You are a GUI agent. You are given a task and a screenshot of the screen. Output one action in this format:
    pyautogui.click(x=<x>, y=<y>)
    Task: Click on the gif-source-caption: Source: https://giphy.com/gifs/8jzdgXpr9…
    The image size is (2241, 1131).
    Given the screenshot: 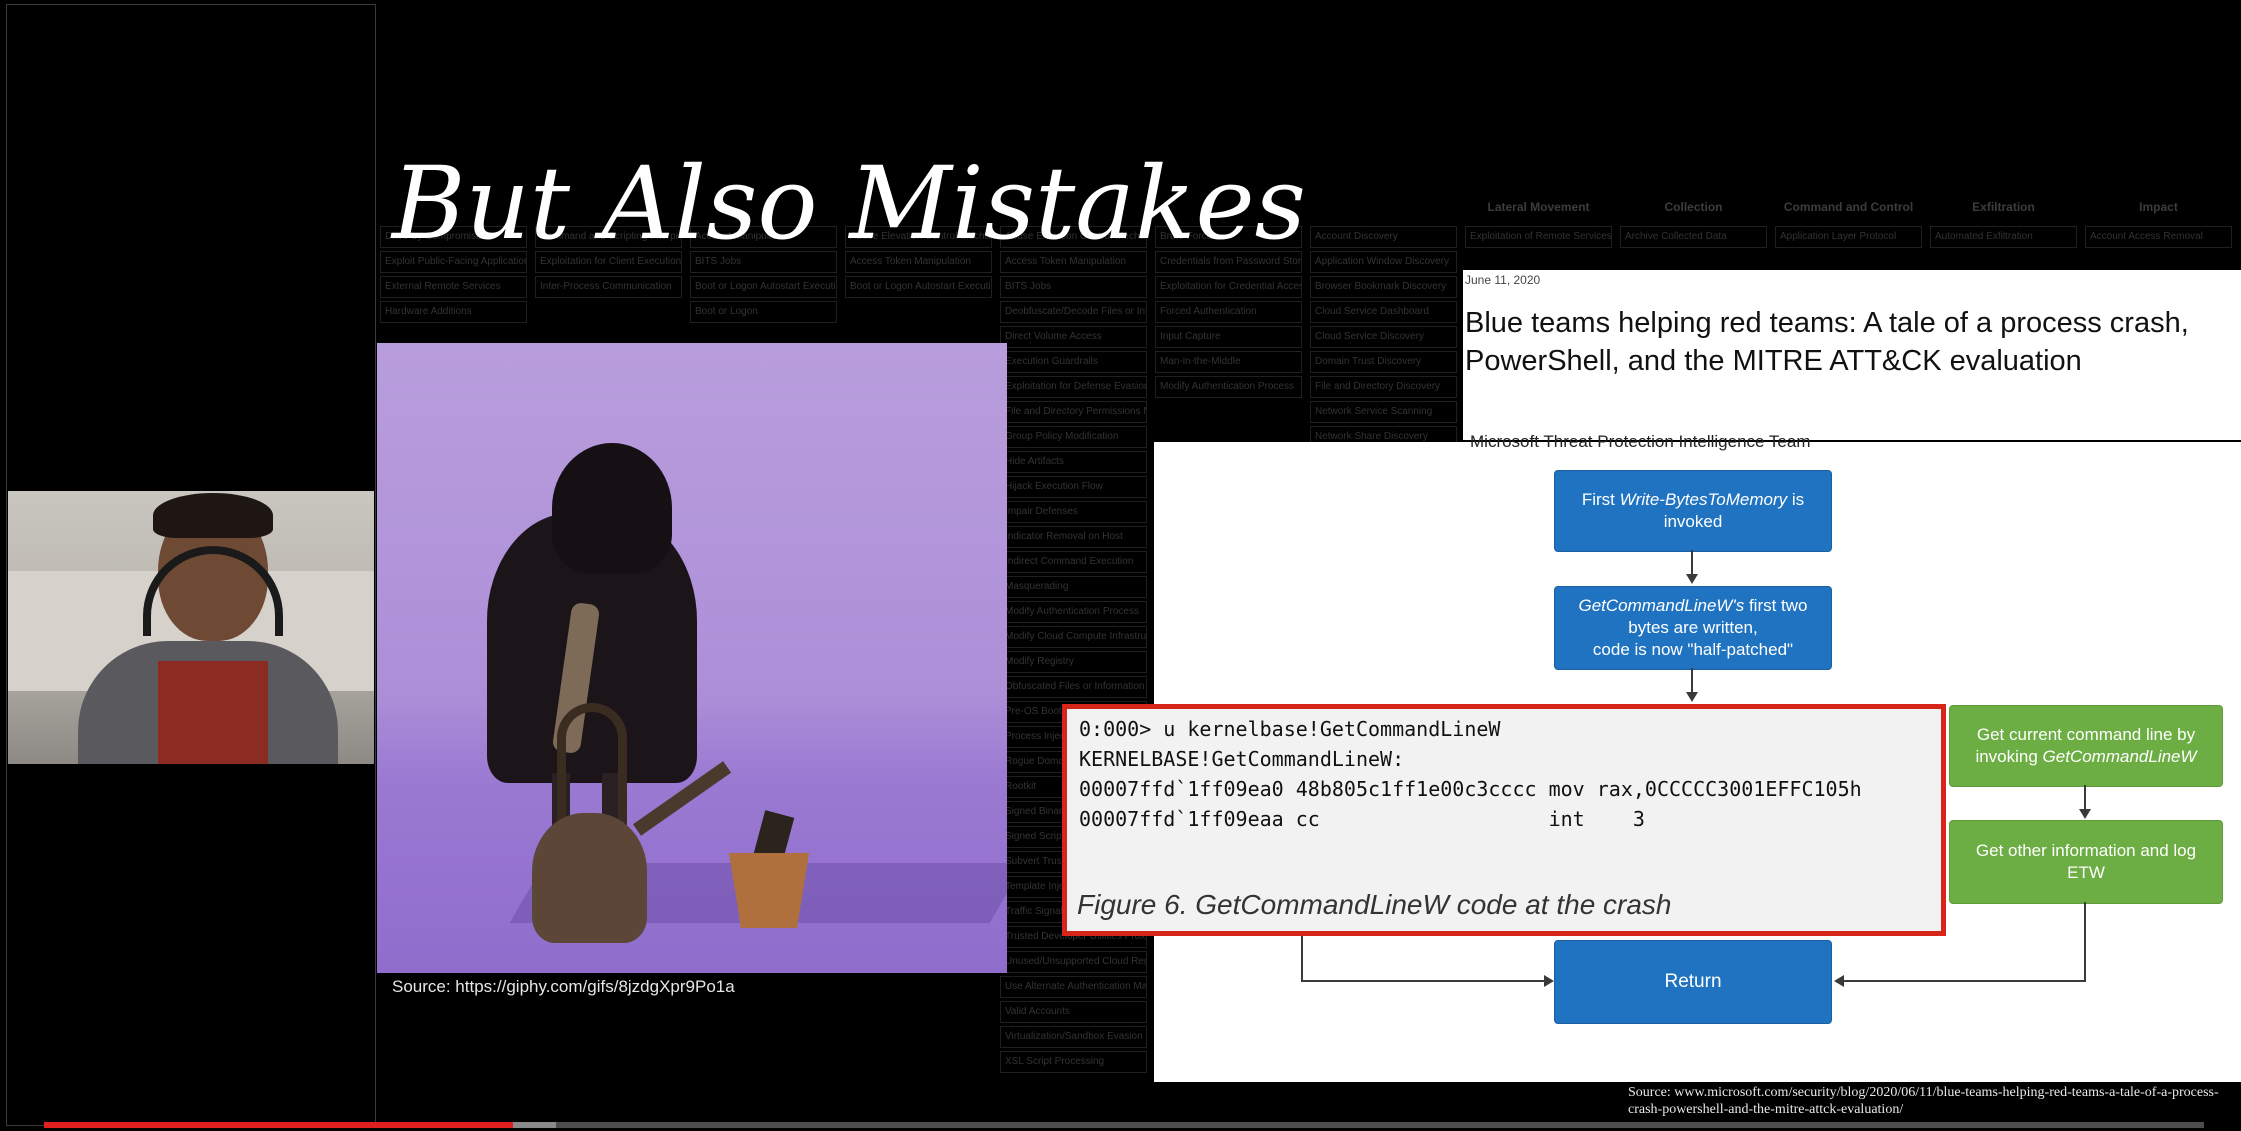 What is the action you would take?
    pyautogui.click(x=563, y=986)
    